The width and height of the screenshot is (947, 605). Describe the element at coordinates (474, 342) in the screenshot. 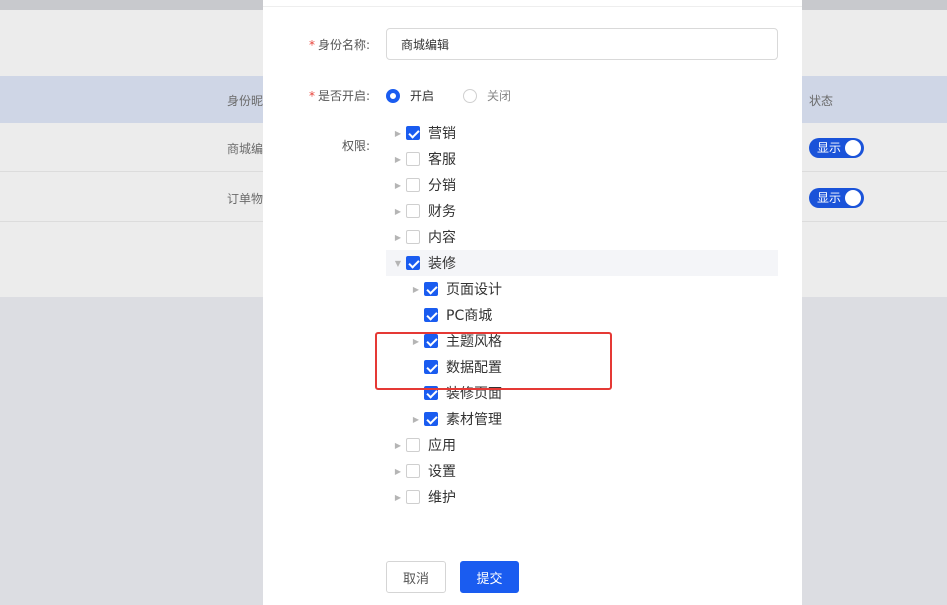

I see `tree-node-label: 主题风格` at that location.